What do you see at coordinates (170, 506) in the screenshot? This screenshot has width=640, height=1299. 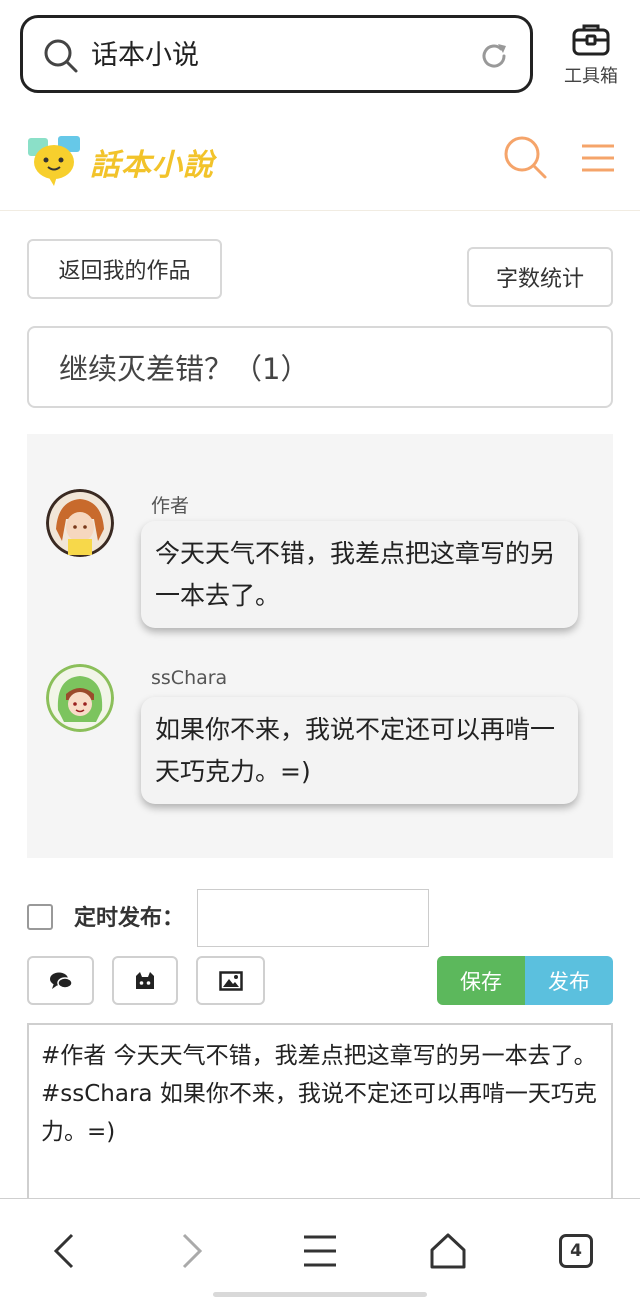 I see `message-speaker: 作者` at bounding box center [170, 506].